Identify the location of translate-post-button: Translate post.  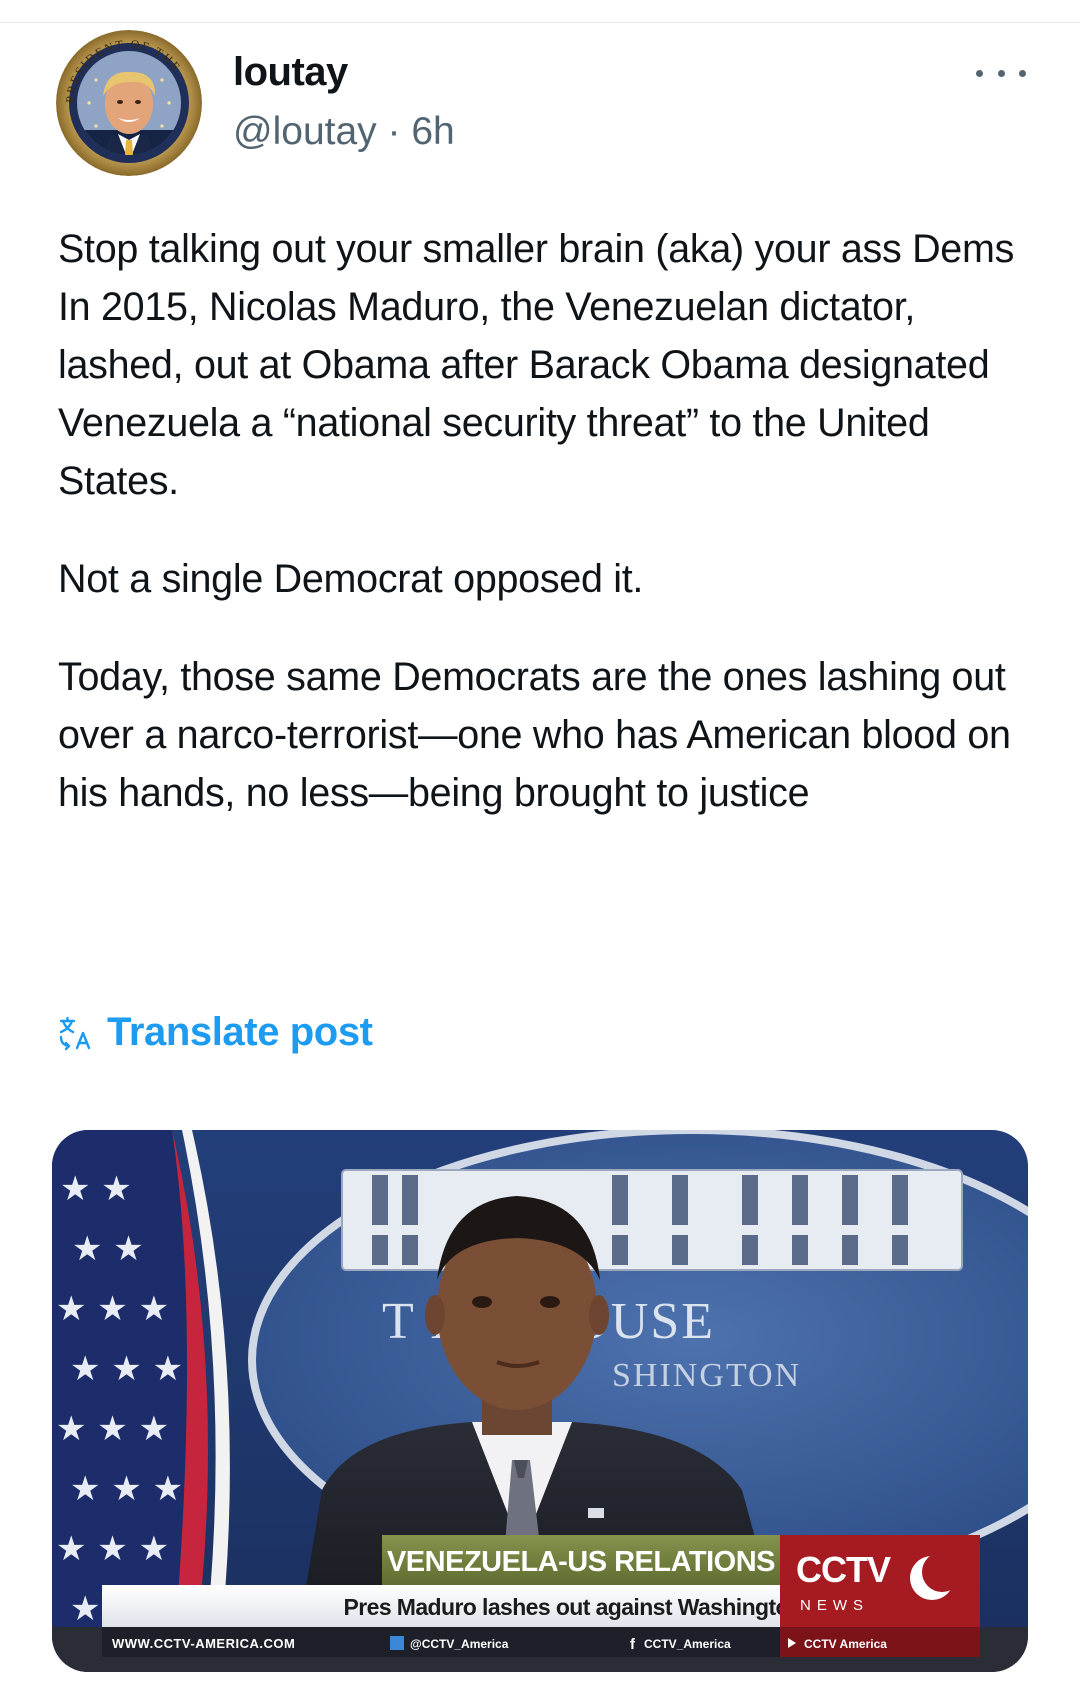
(215, 1032).